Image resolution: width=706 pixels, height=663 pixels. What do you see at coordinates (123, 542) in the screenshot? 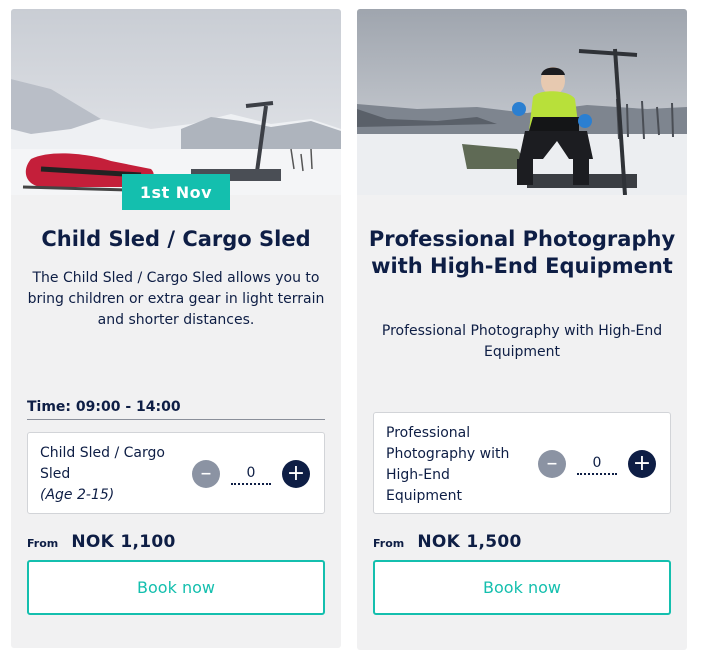
I see `price-amount: NOK 1,100` at bounding box center [123, 542].